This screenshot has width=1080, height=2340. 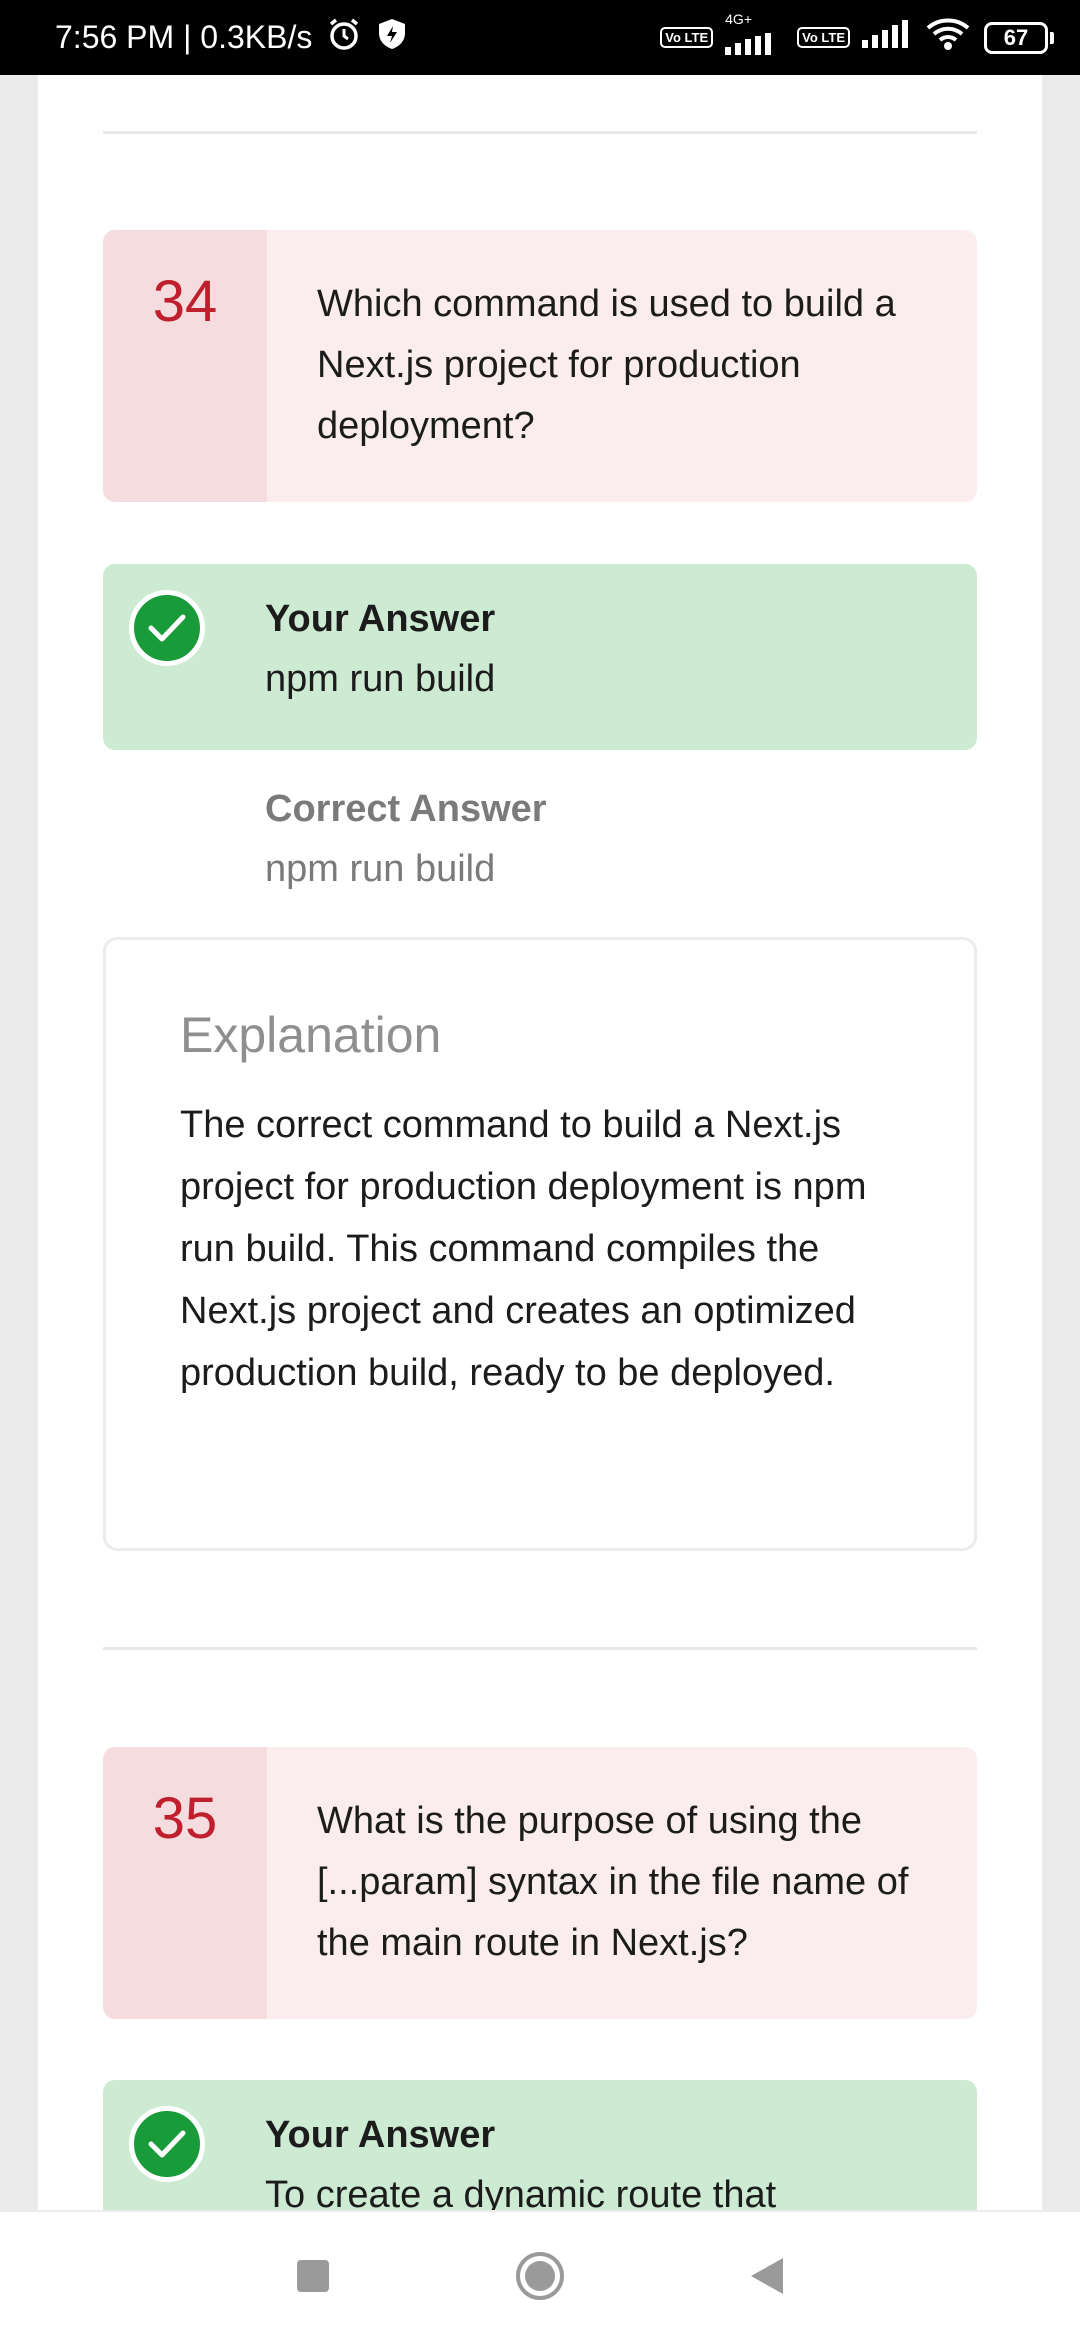 I want to click on battery-icon: 67, so click(x=1019, y=37).